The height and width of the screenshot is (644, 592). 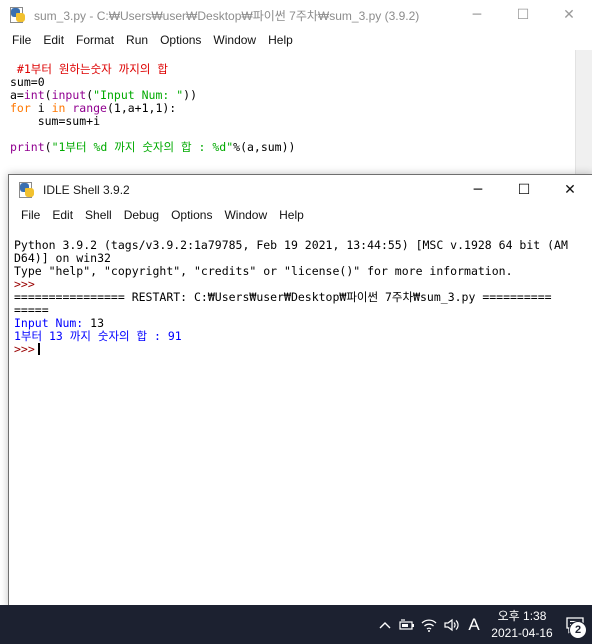 What do you see at coordinates (97, 323) in the screenshot?
I see `input-value: 13` at bounding box center [97, 323].